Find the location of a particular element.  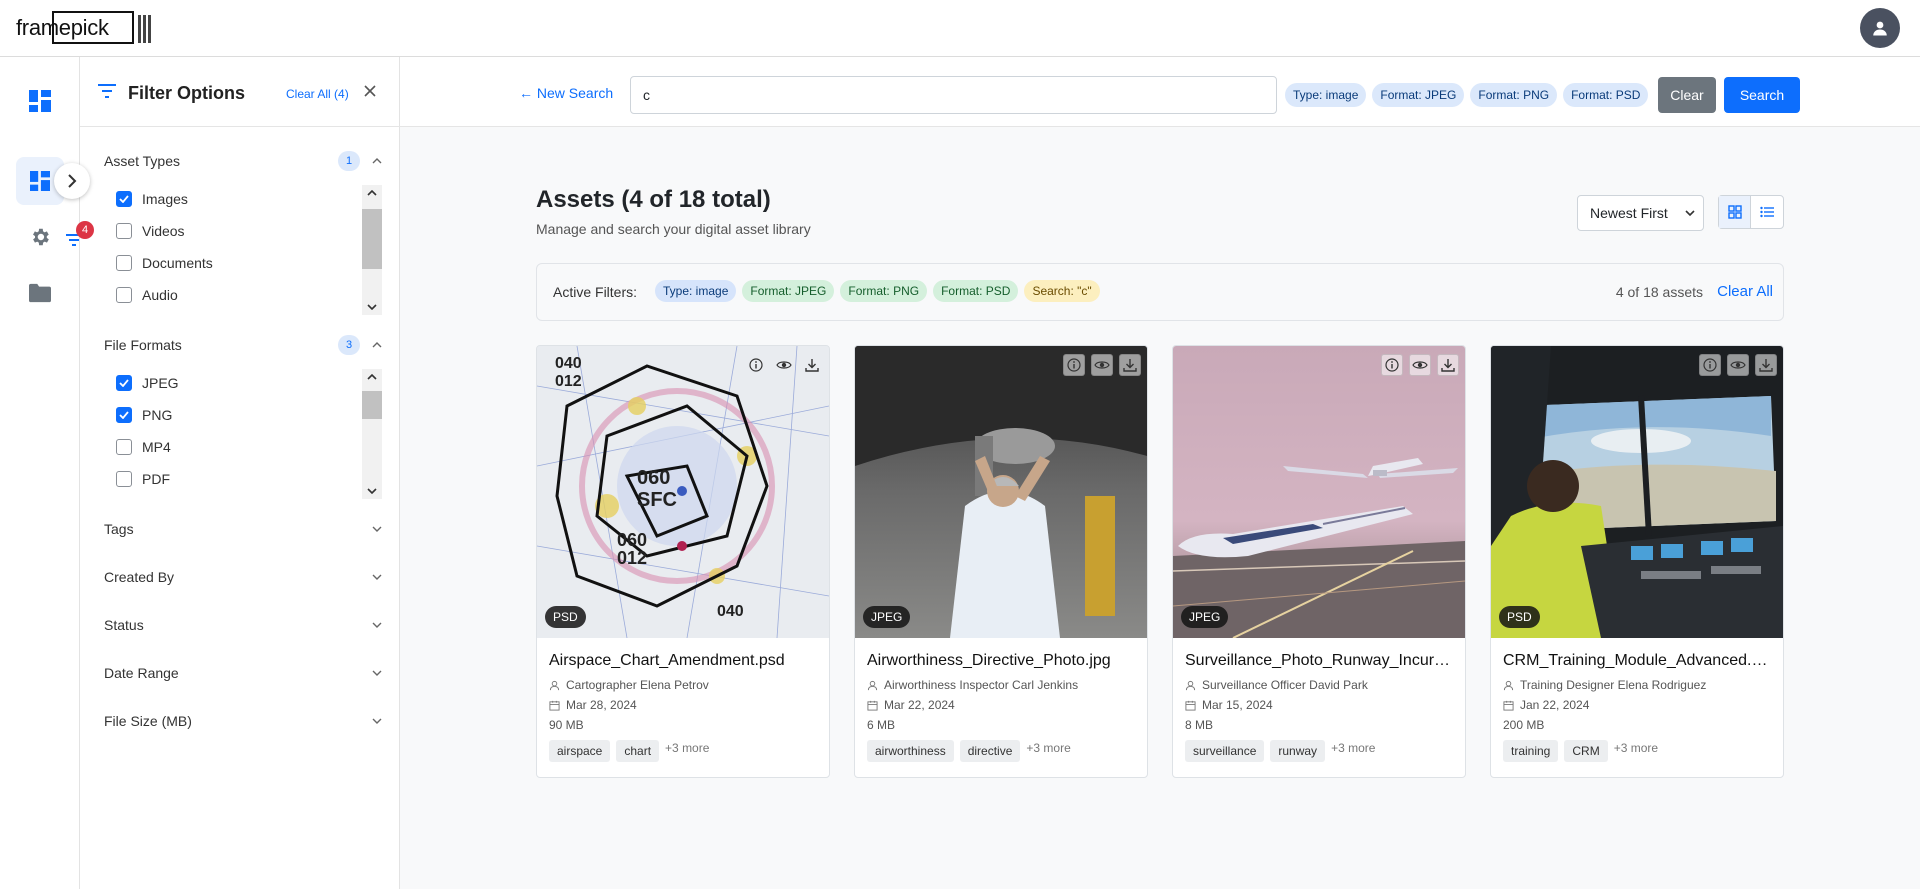

filter-option-jpeg: JPEG is located at coordinates (236, 383).